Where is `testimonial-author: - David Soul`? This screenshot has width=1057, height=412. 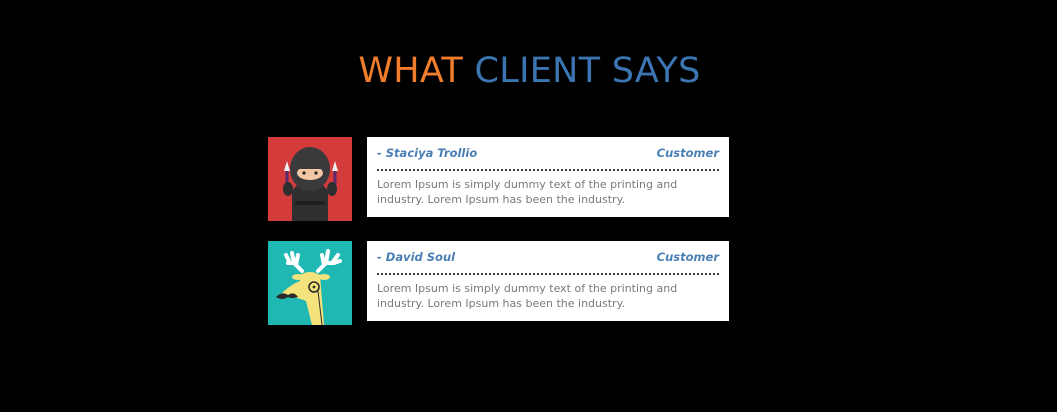
testimonial-author: - David Soul is located at coordinates (416, 257).